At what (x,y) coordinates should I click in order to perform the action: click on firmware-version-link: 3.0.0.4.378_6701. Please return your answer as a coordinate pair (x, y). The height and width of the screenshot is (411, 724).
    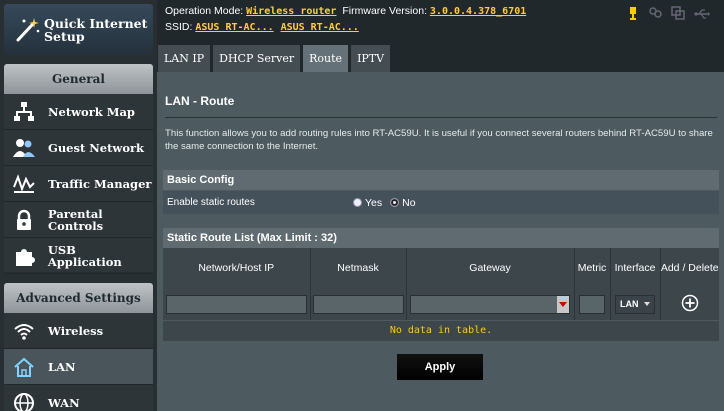
    Looking at the image, I should click on (478, 11).